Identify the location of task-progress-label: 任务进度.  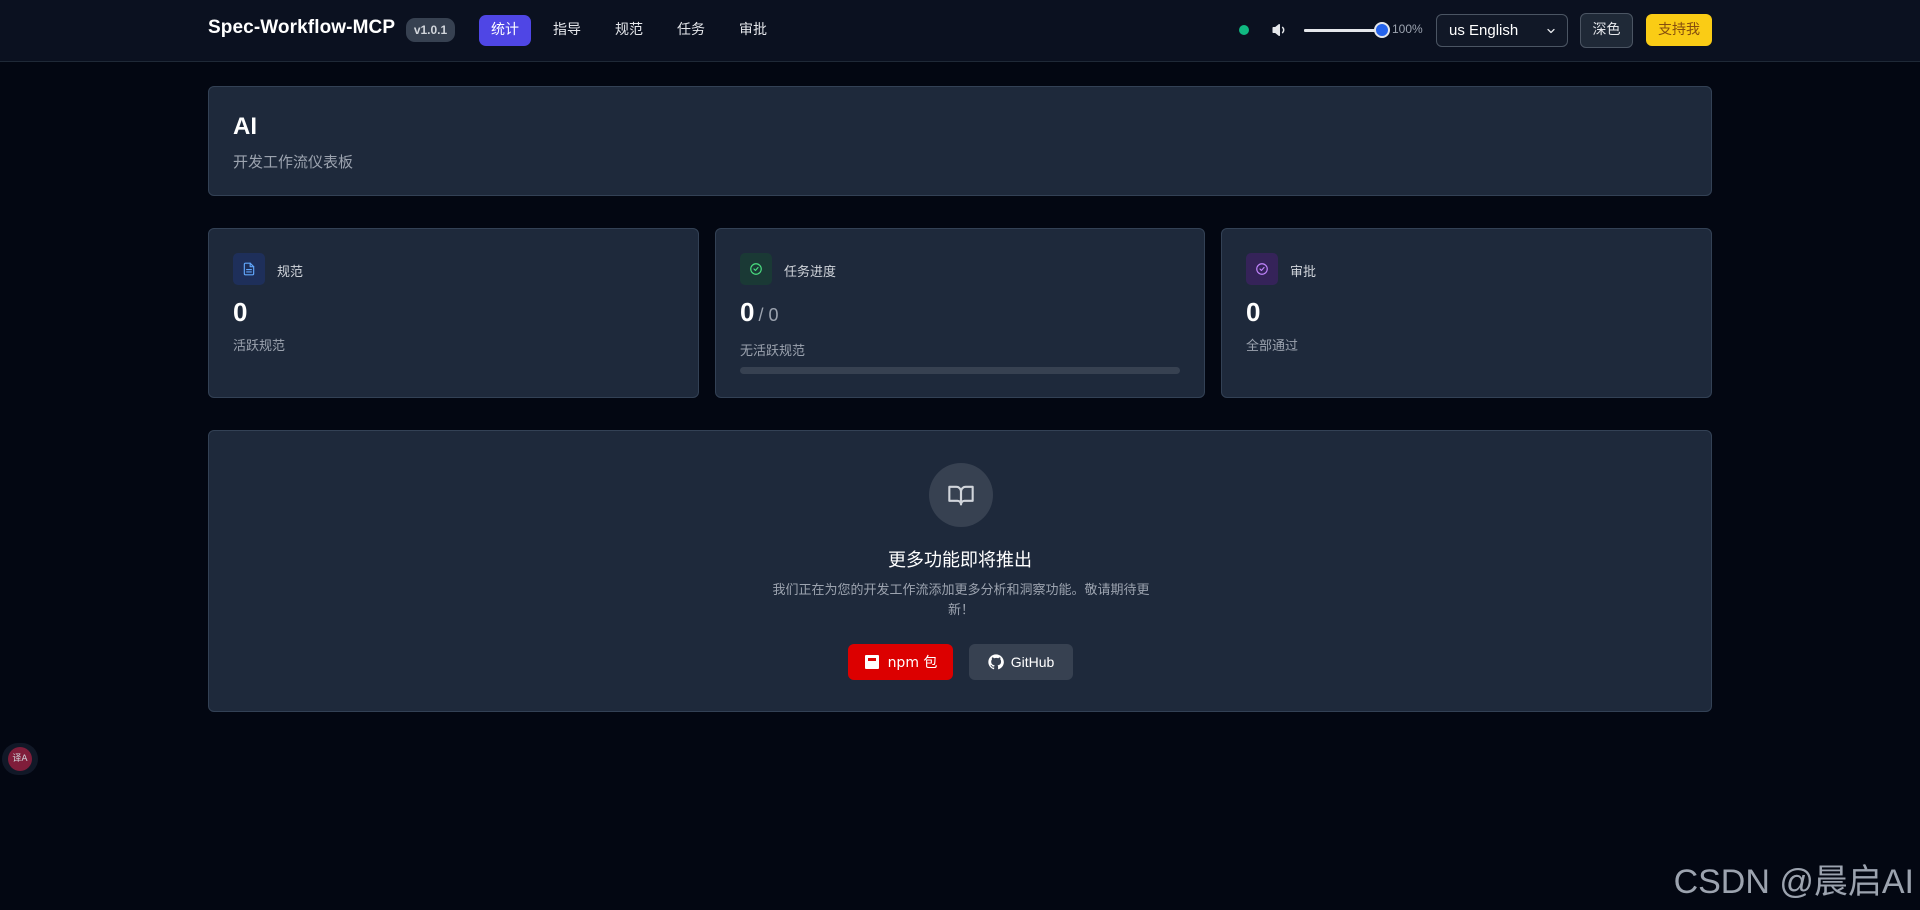
(810, 272).